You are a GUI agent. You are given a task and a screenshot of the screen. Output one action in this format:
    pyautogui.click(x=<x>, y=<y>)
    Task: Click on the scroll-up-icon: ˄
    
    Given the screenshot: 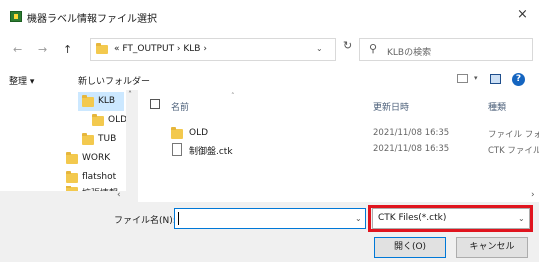 What is the action you would take?
    pyautogui.click(x=130, y=94)
    